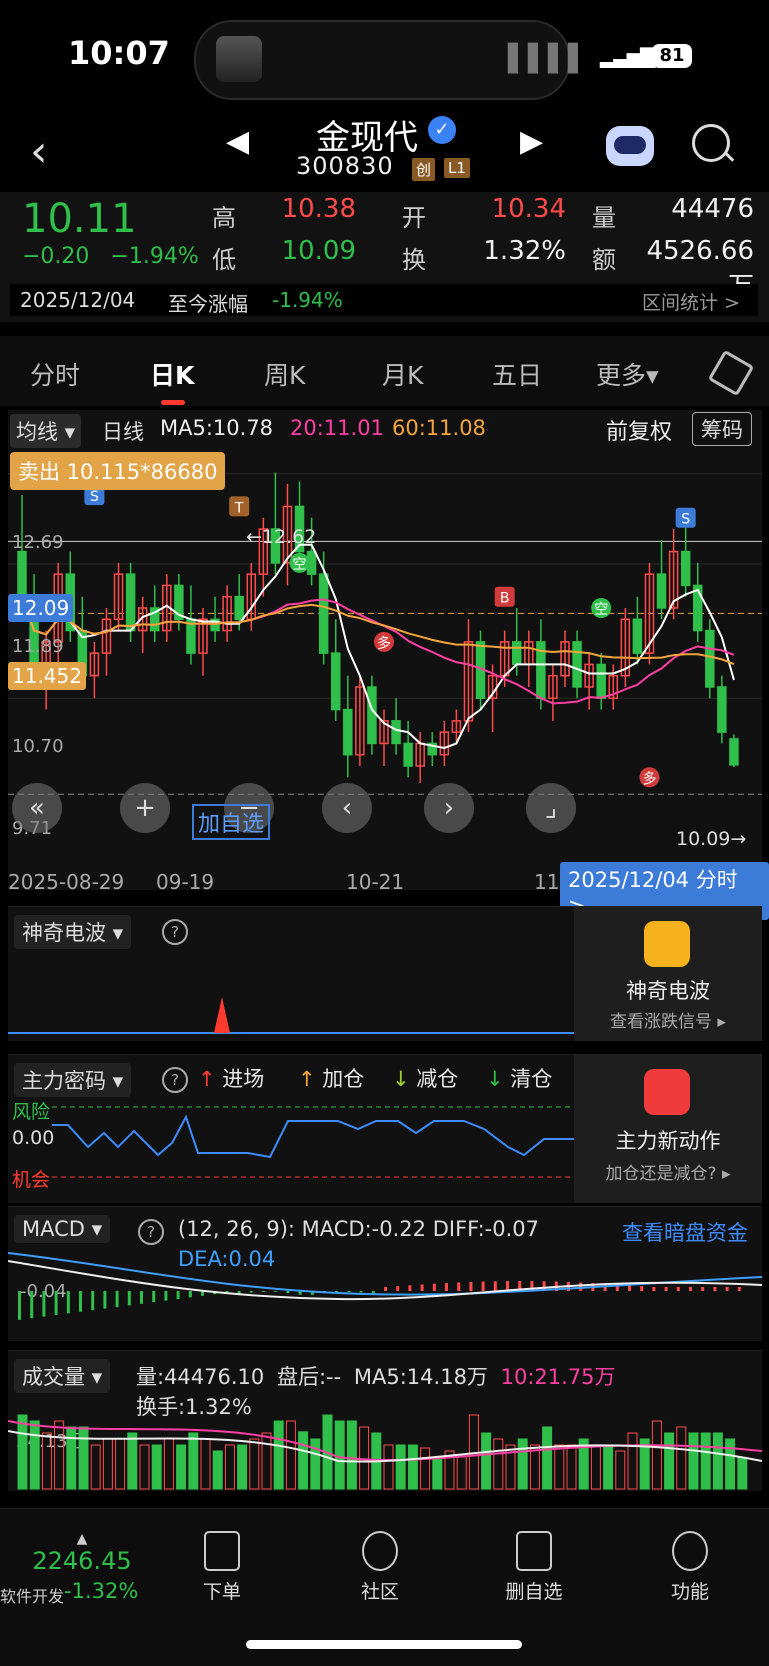 The height and width of the screenshot is (1666, 769). I want to click on tab-five-day: 五日, so click(517, 374).